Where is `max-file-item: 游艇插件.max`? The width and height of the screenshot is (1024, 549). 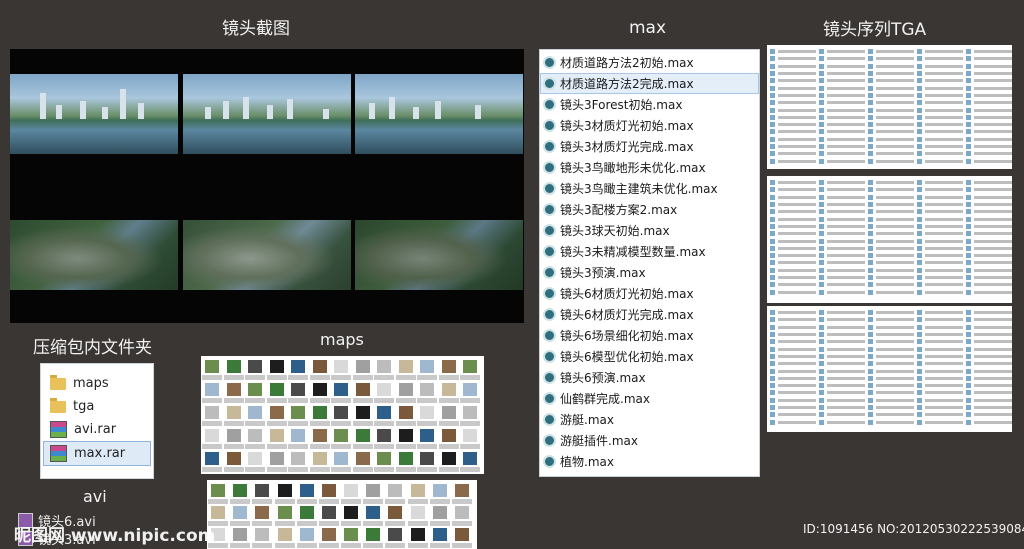
max-file-item: 游艇插件.max is located at coordinates (649, 440).